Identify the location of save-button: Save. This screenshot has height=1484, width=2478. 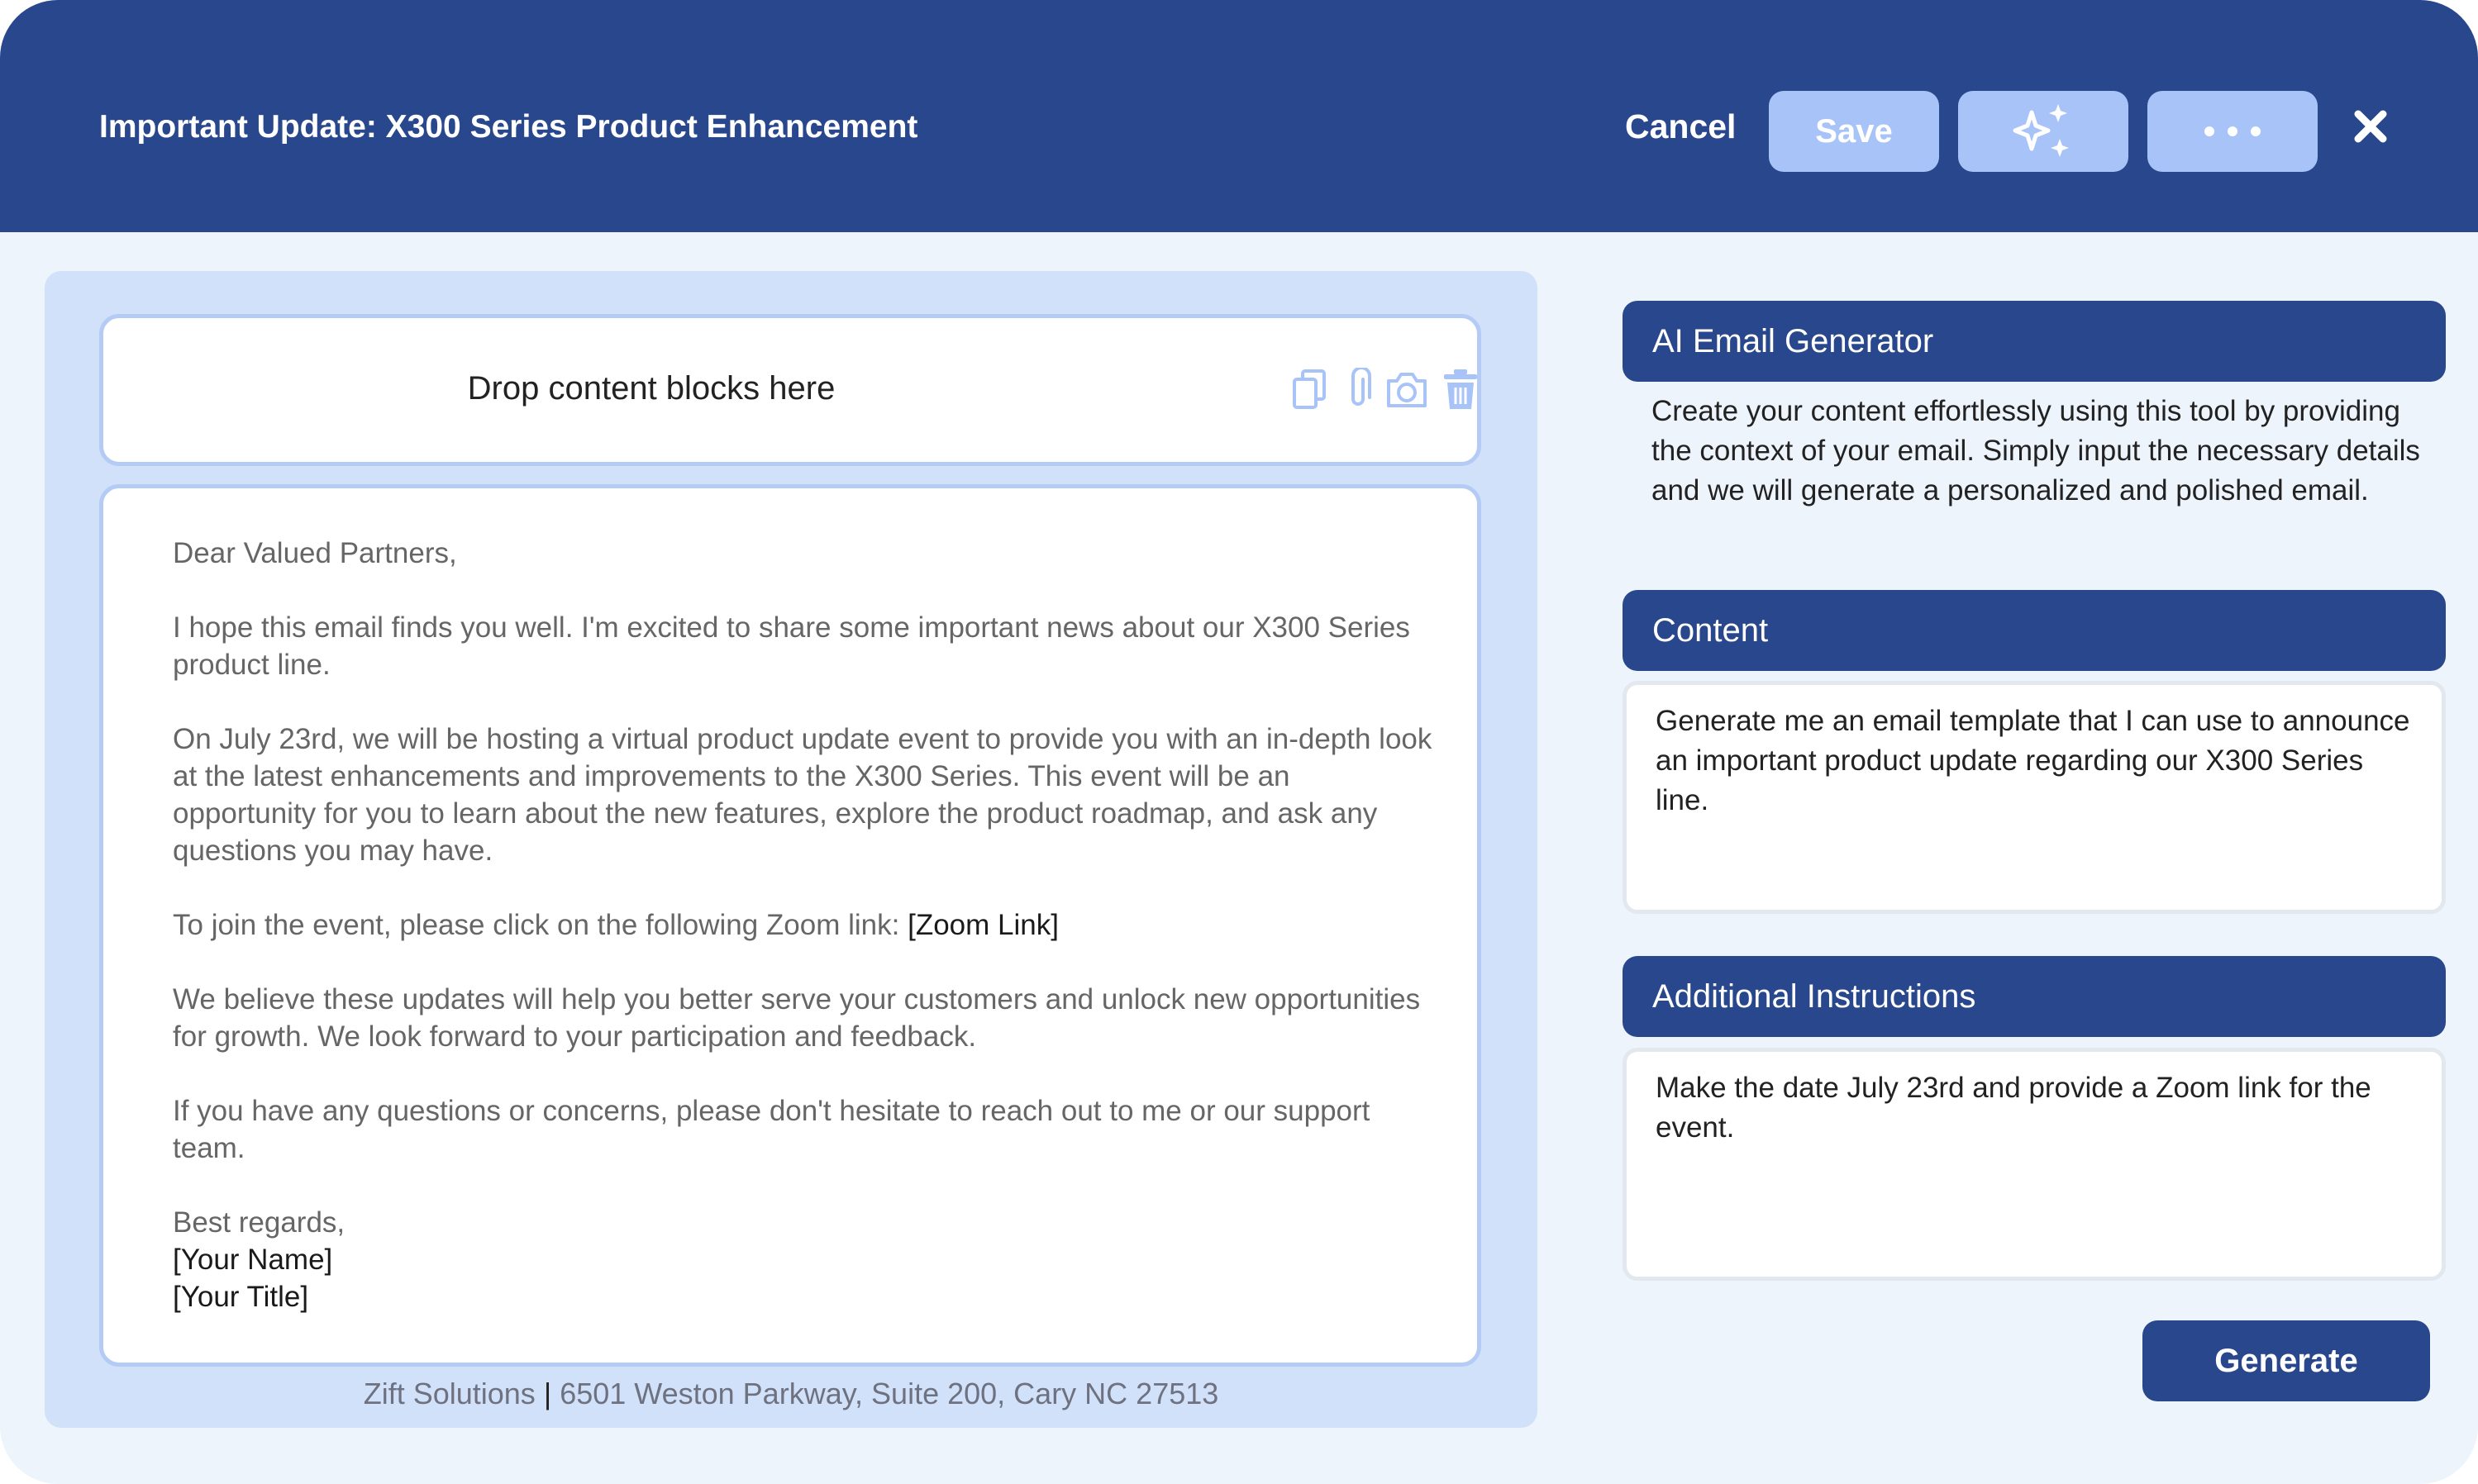
(1854, 131).